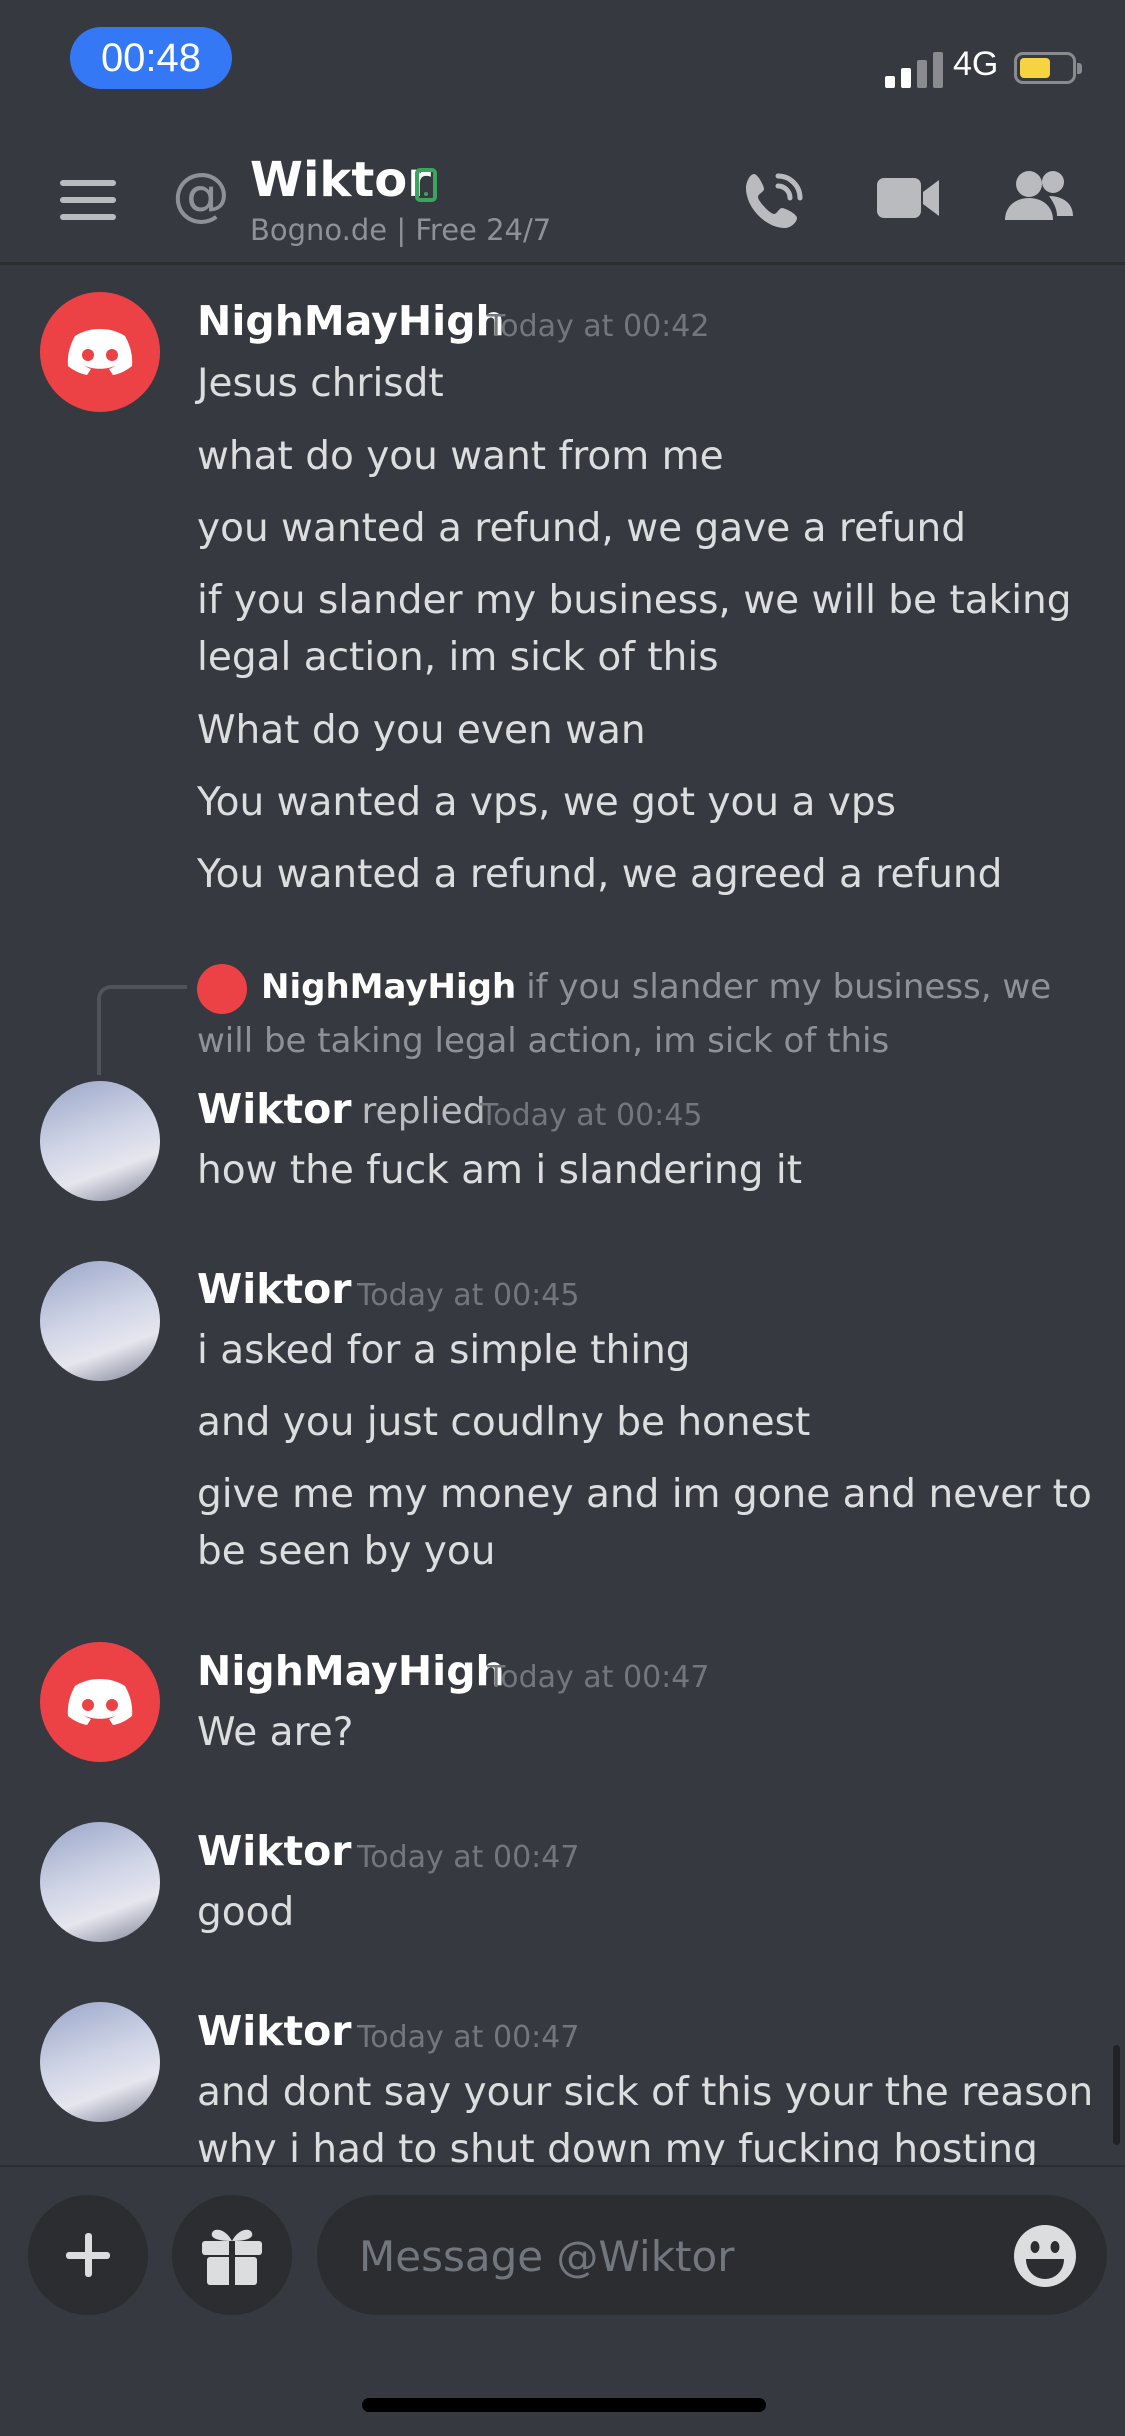 This screenshot has height=2436, width=1125. I want to click on scrollbar, so click(1116, 2095).